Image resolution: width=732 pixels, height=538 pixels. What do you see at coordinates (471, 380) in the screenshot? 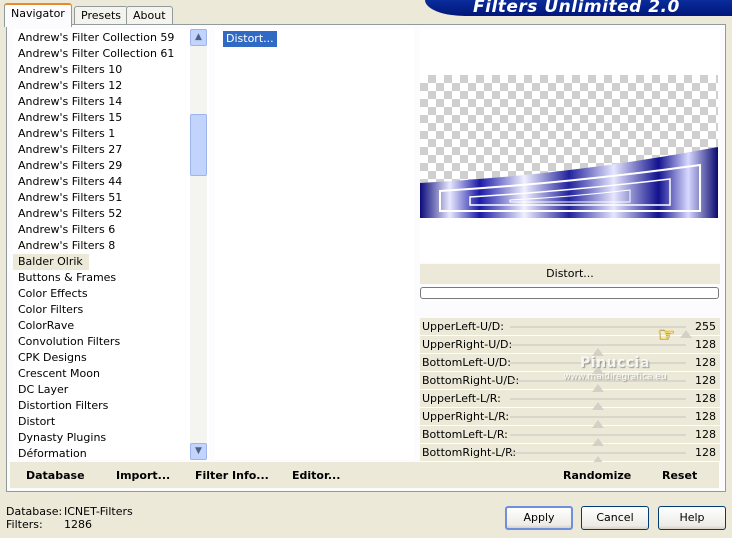
I see `slider-label: BottomRight-U/D:` at bounding box center [471, 380].